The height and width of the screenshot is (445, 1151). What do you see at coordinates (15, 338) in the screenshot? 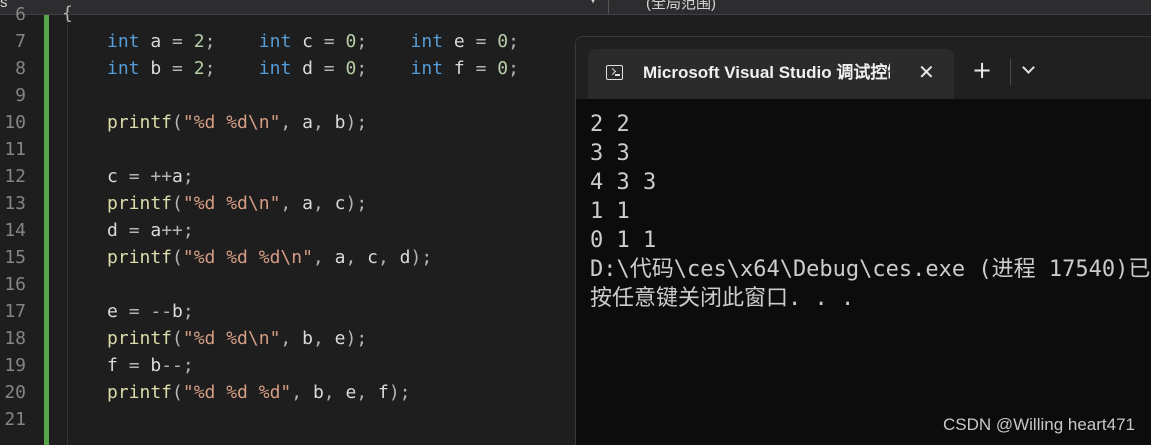
I see `line-number: 18` at bounding box center [15, 338].